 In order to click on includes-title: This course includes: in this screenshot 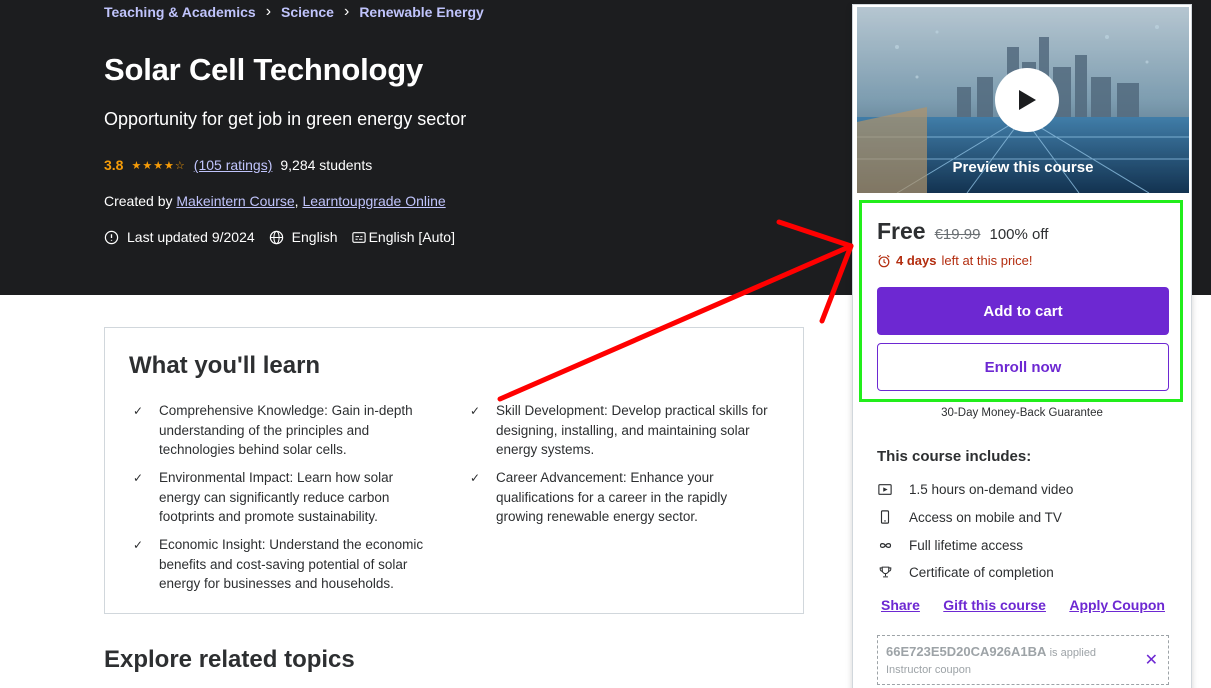, I will do `click(954, 456)`.